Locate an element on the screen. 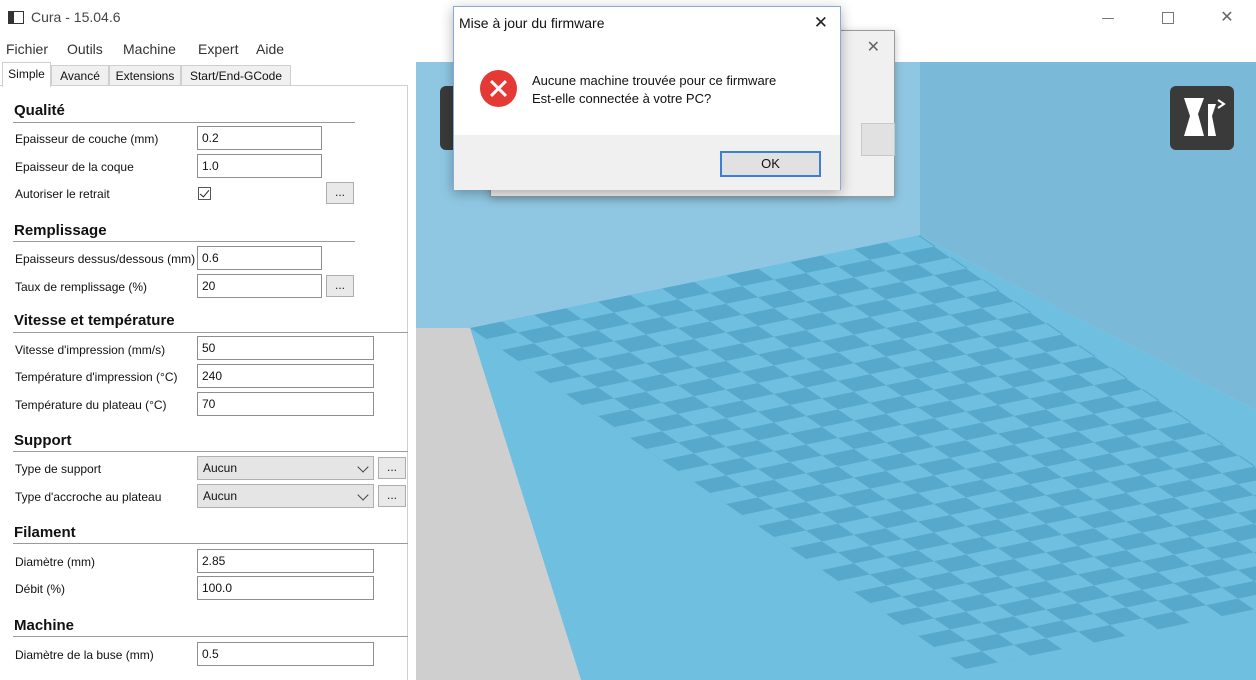 The width and height of the screenshot is (1256, 680). menu-aide: Aide is located at coordinates (270, 49).